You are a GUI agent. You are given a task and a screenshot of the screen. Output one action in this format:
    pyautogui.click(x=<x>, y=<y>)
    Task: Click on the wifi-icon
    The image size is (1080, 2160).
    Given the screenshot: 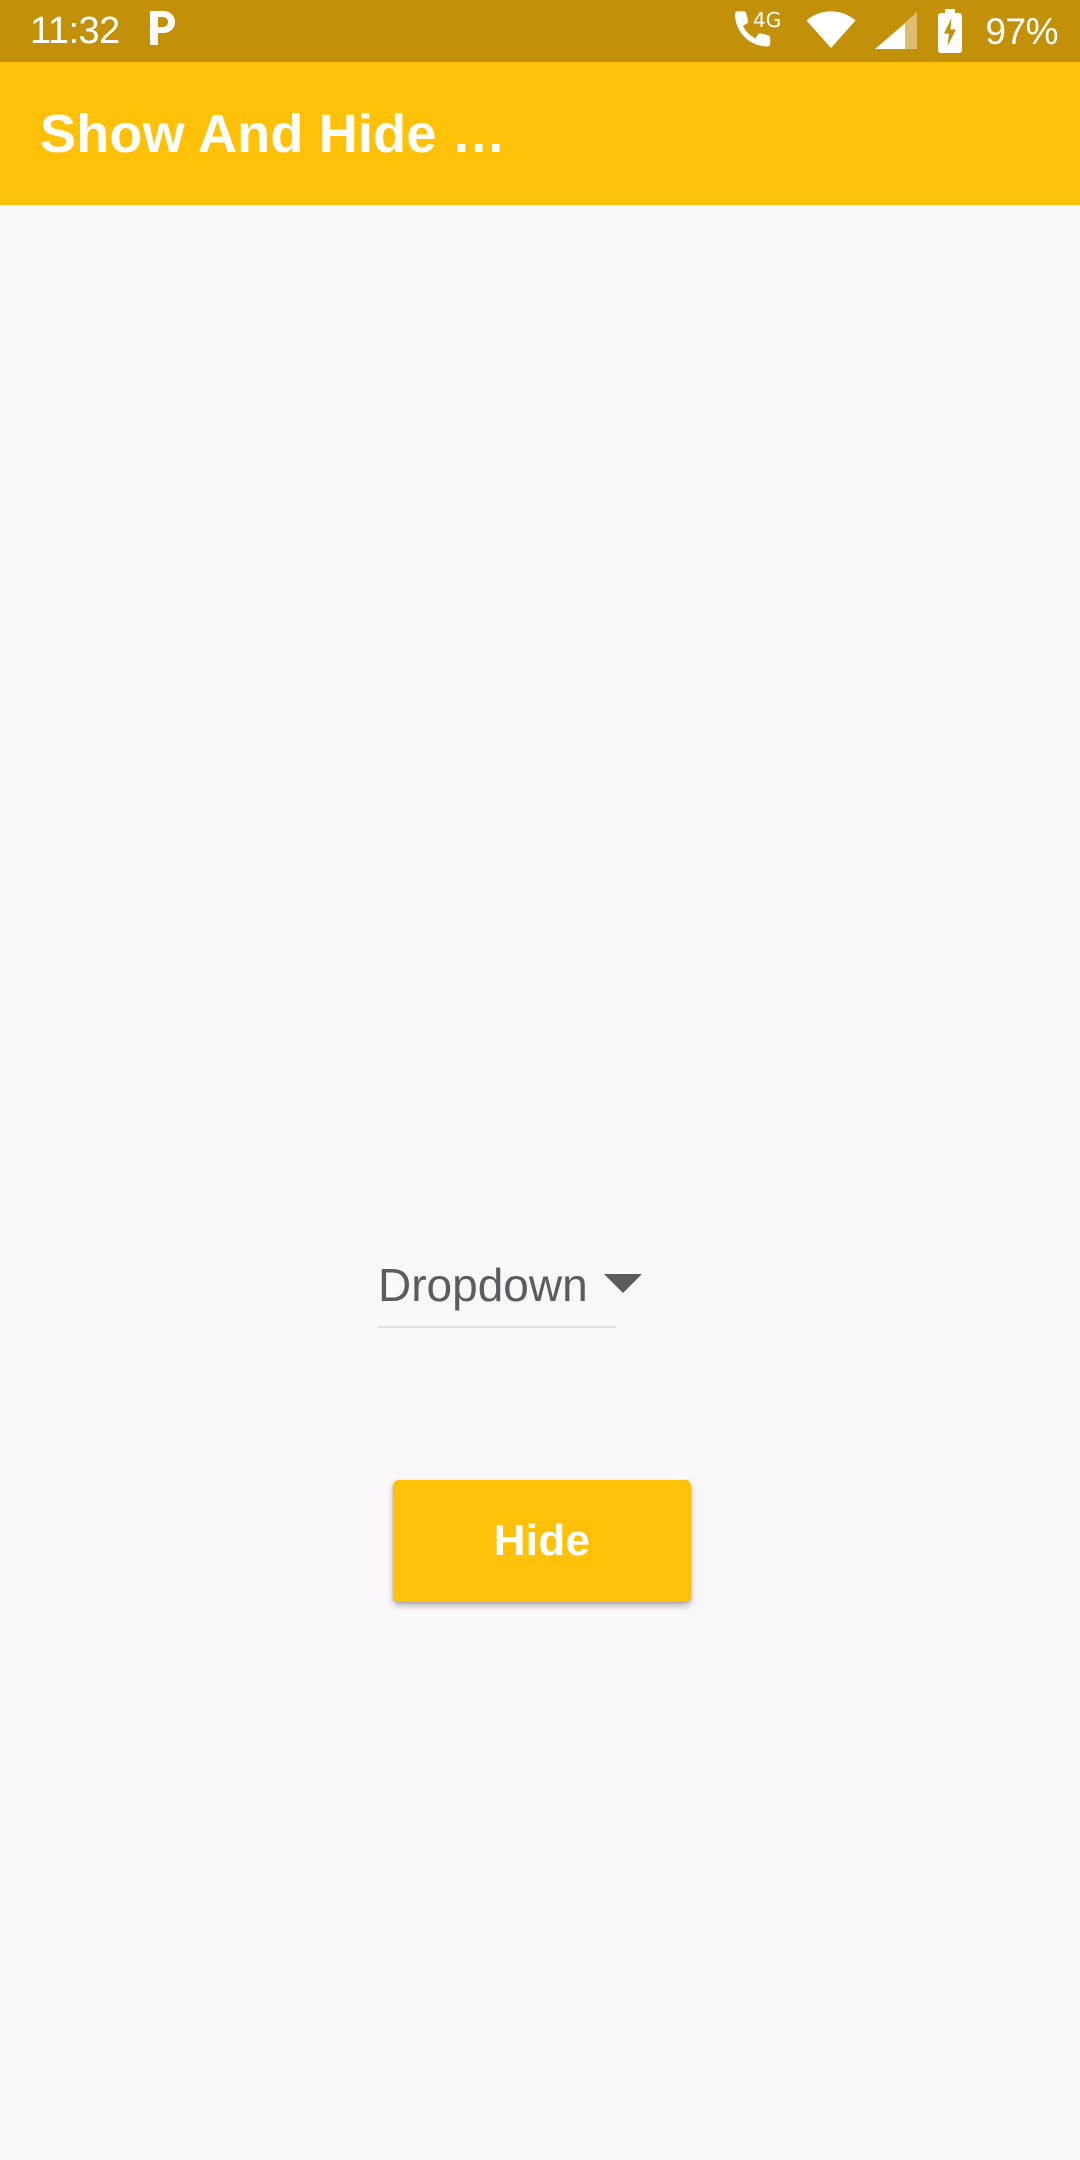 What is the action you would take?
    pyautogui.click(x=831, y=31)
    